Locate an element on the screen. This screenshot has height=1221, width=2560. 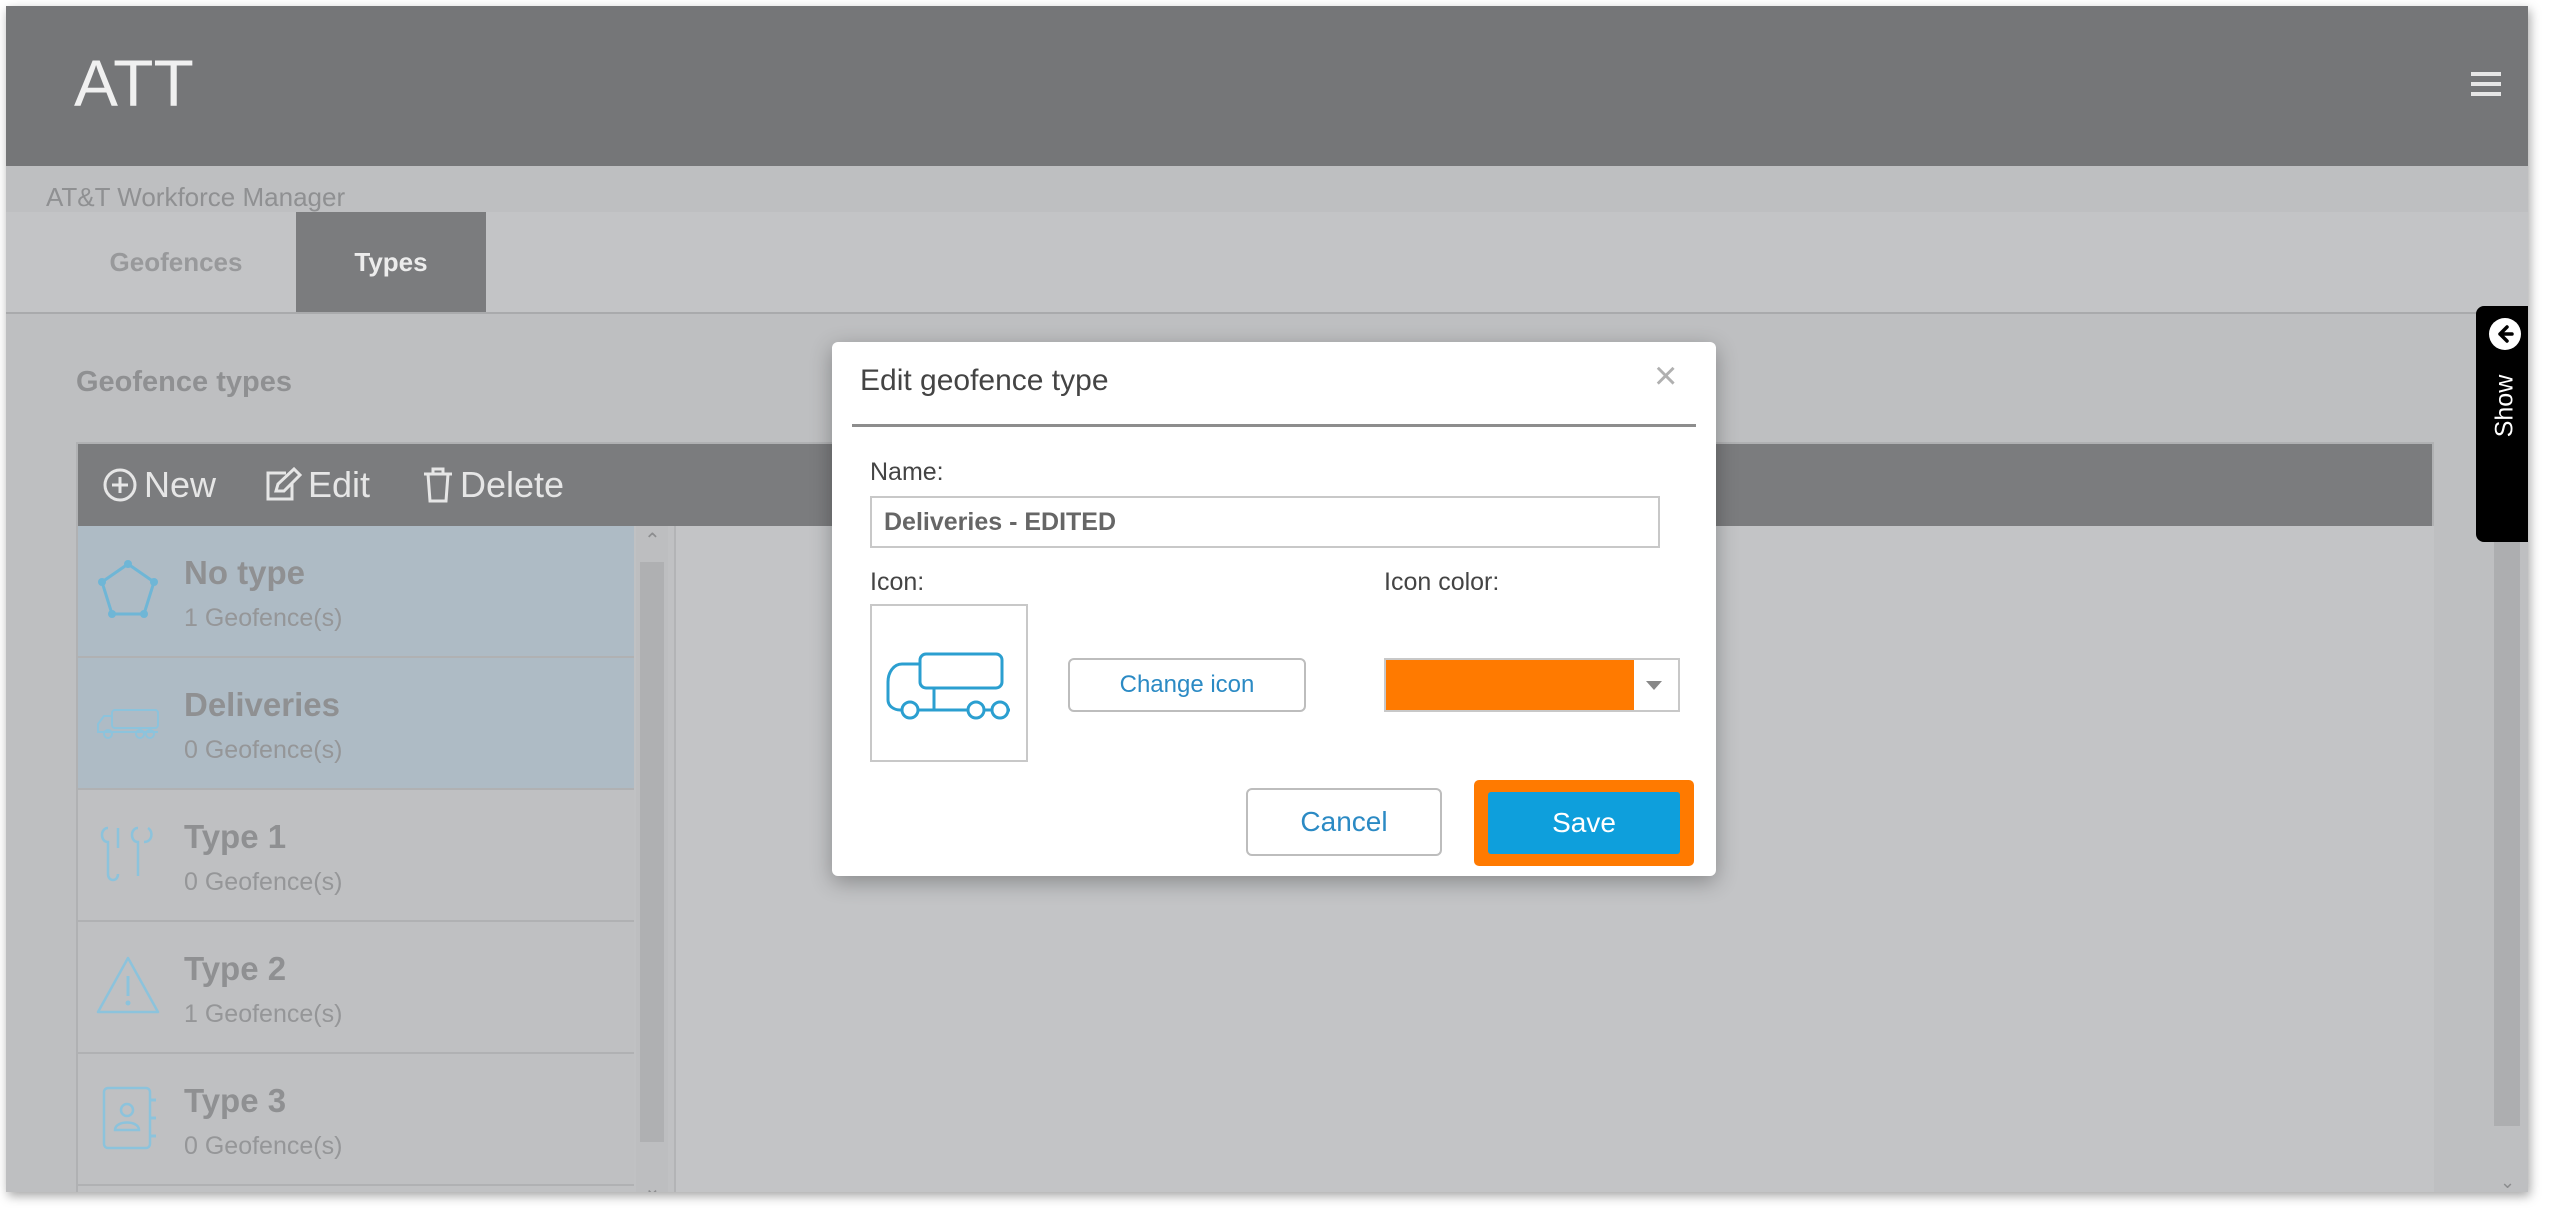
icon-color-select is located at coordinates (1532, 685).